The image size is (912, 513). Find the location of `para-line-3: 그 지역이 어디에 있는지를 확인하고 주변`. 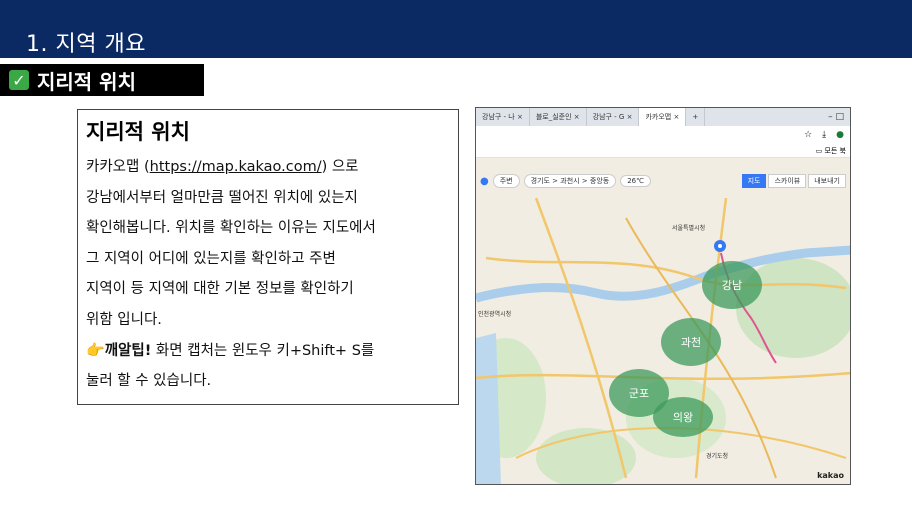

para-line-3: 그 지역이 어디에 있는지를 확인하고 주변 is located at coordinates (211, 258).